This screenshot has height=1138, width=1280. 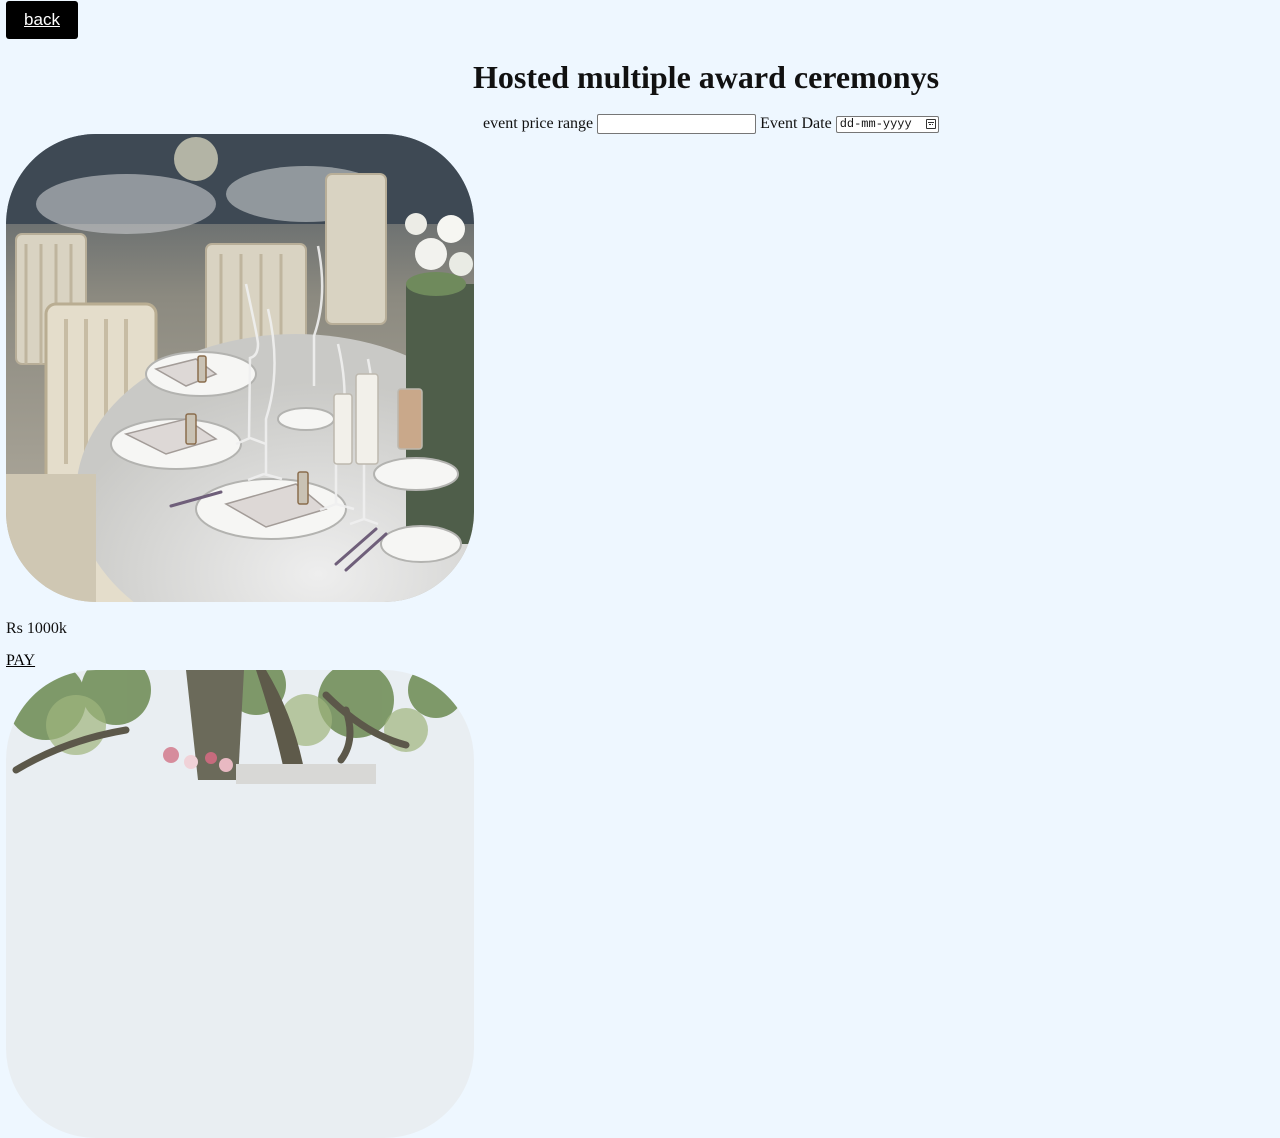 What do you see at coordinates (796, 123) in the screenshot?
I see `event-date-label: Event Date` at bounding box center [796, 123].